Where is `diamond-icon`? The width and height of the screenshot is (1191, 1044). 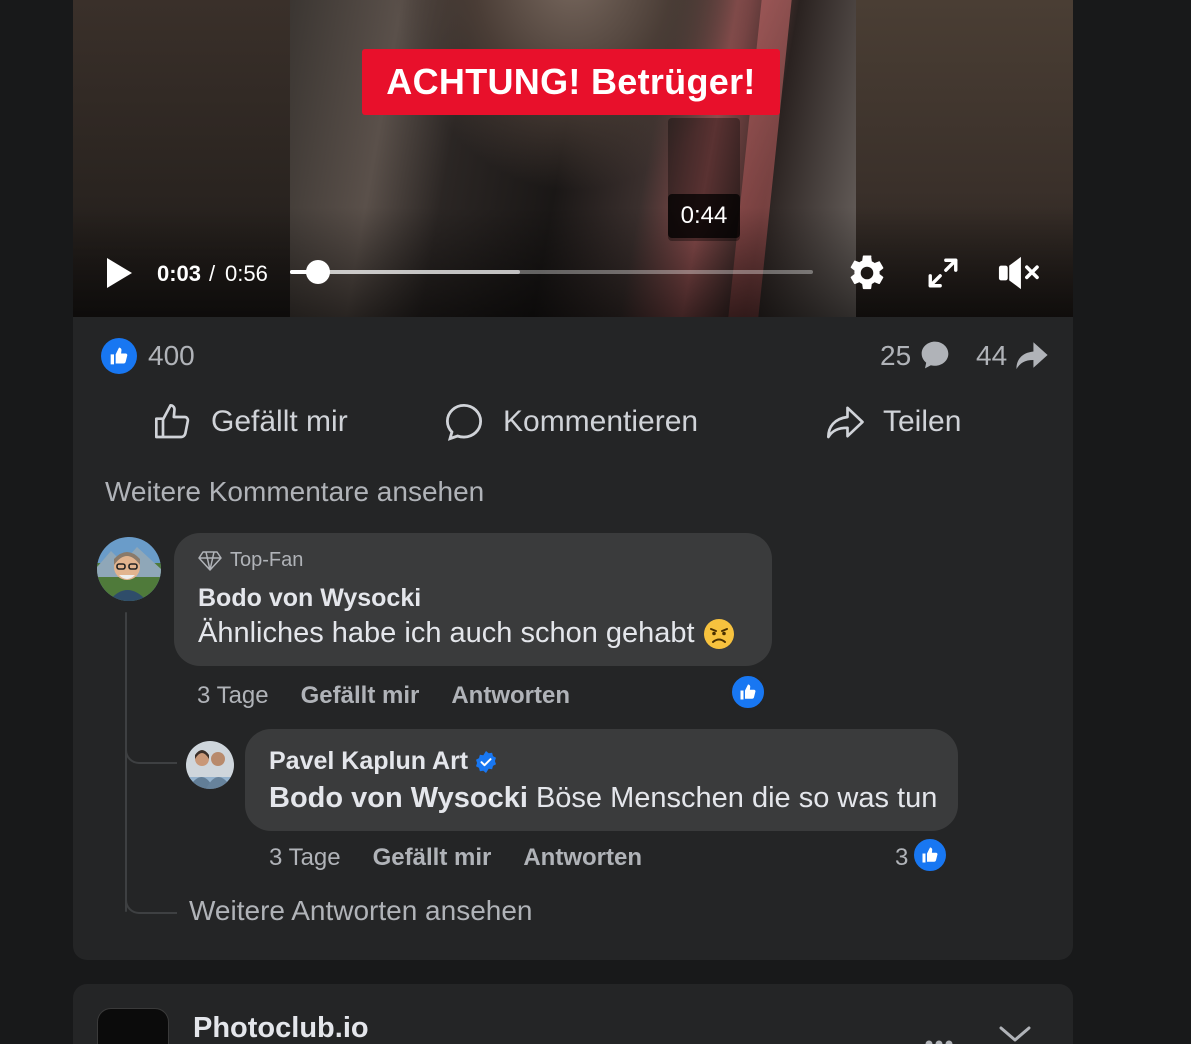
diamond-icon is located at coordinates (210, 560).